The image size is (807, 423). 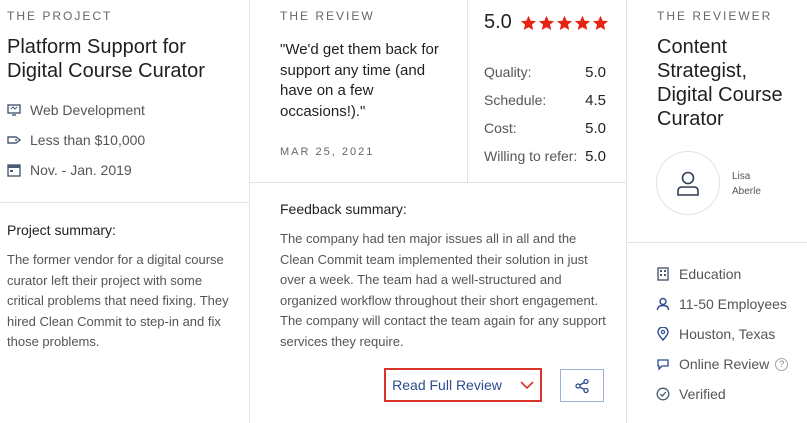 I want to click on chat-bubble-icon, so click(x=663, y=365).